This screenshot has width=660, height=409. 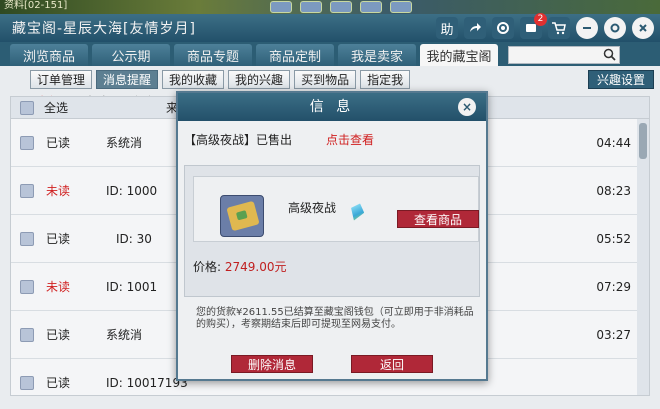 What do you see at coordinates (207, 267) in the screenshot?
I see `price-label: 价格:` at bounding box center [207, 267].